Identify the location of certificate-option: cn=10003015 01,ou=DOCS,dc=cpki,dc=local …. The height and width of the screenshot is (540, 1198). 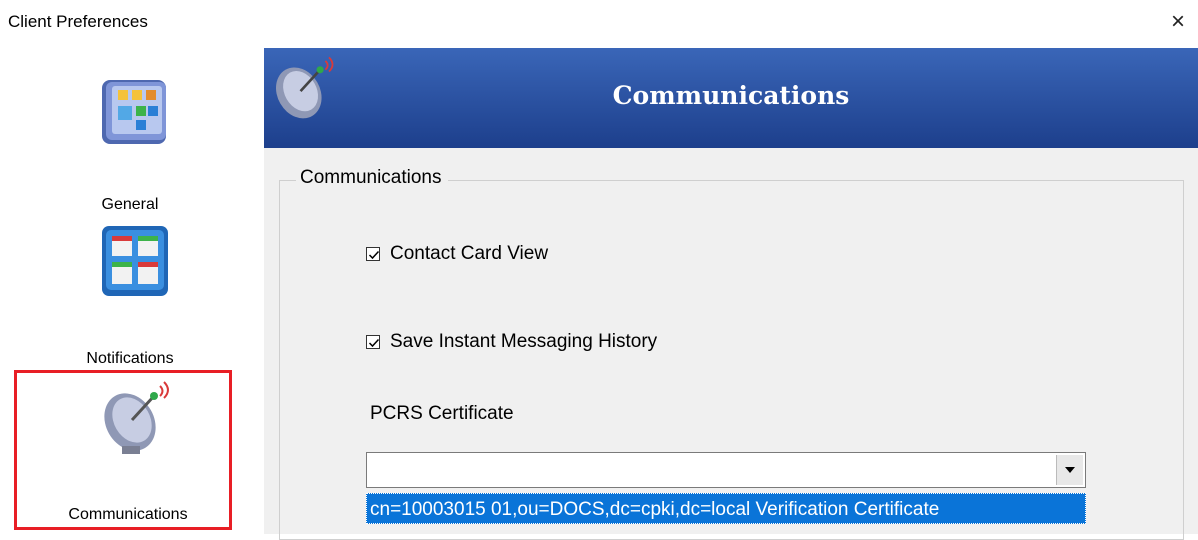
(726, 508).